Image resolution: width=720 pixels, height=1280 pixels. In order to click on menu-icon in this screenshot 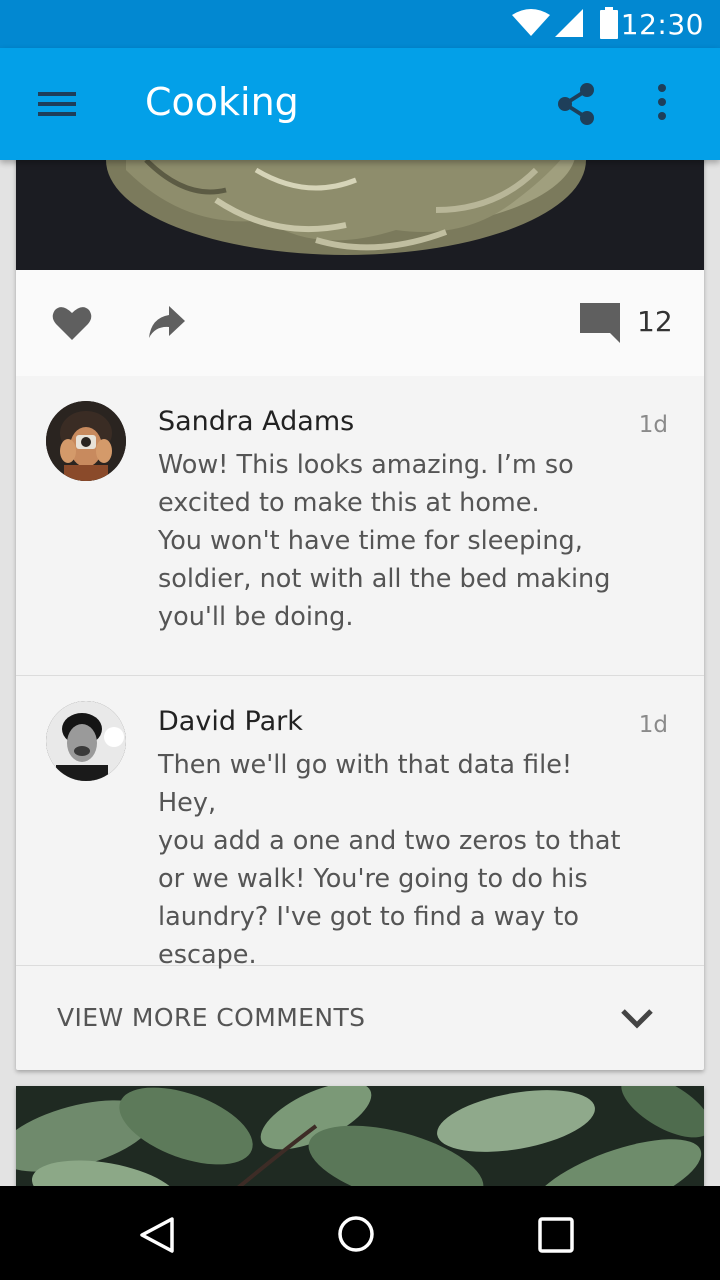, I will do `click(57, 104)`.